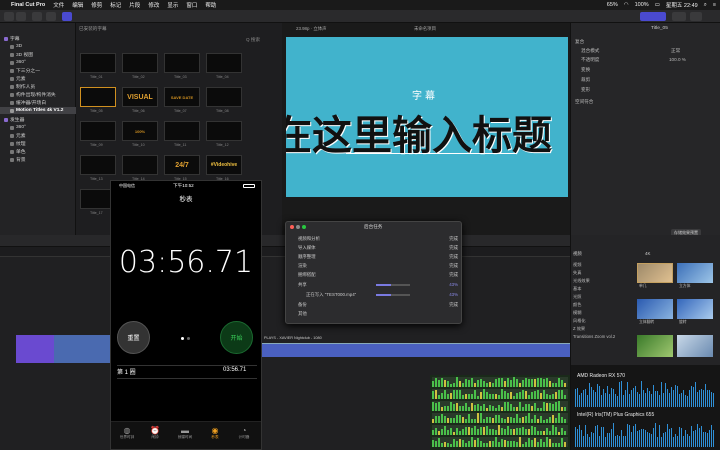  I want to click on menu-item: 标记, so click(115, 5).